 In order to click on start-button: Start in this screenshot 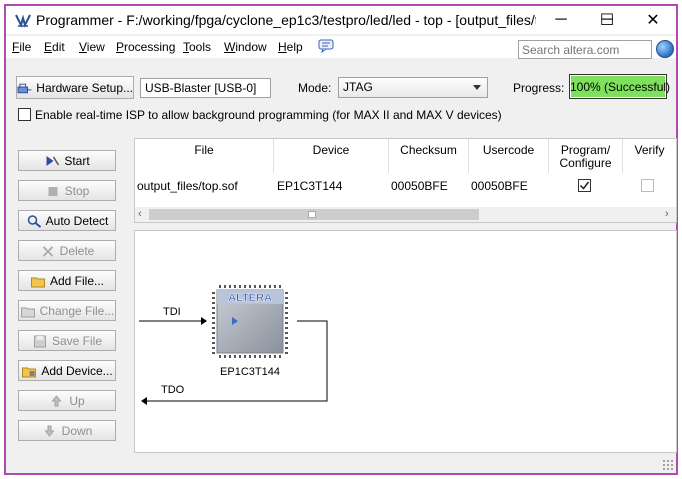, I will do `click(67, 160)`.